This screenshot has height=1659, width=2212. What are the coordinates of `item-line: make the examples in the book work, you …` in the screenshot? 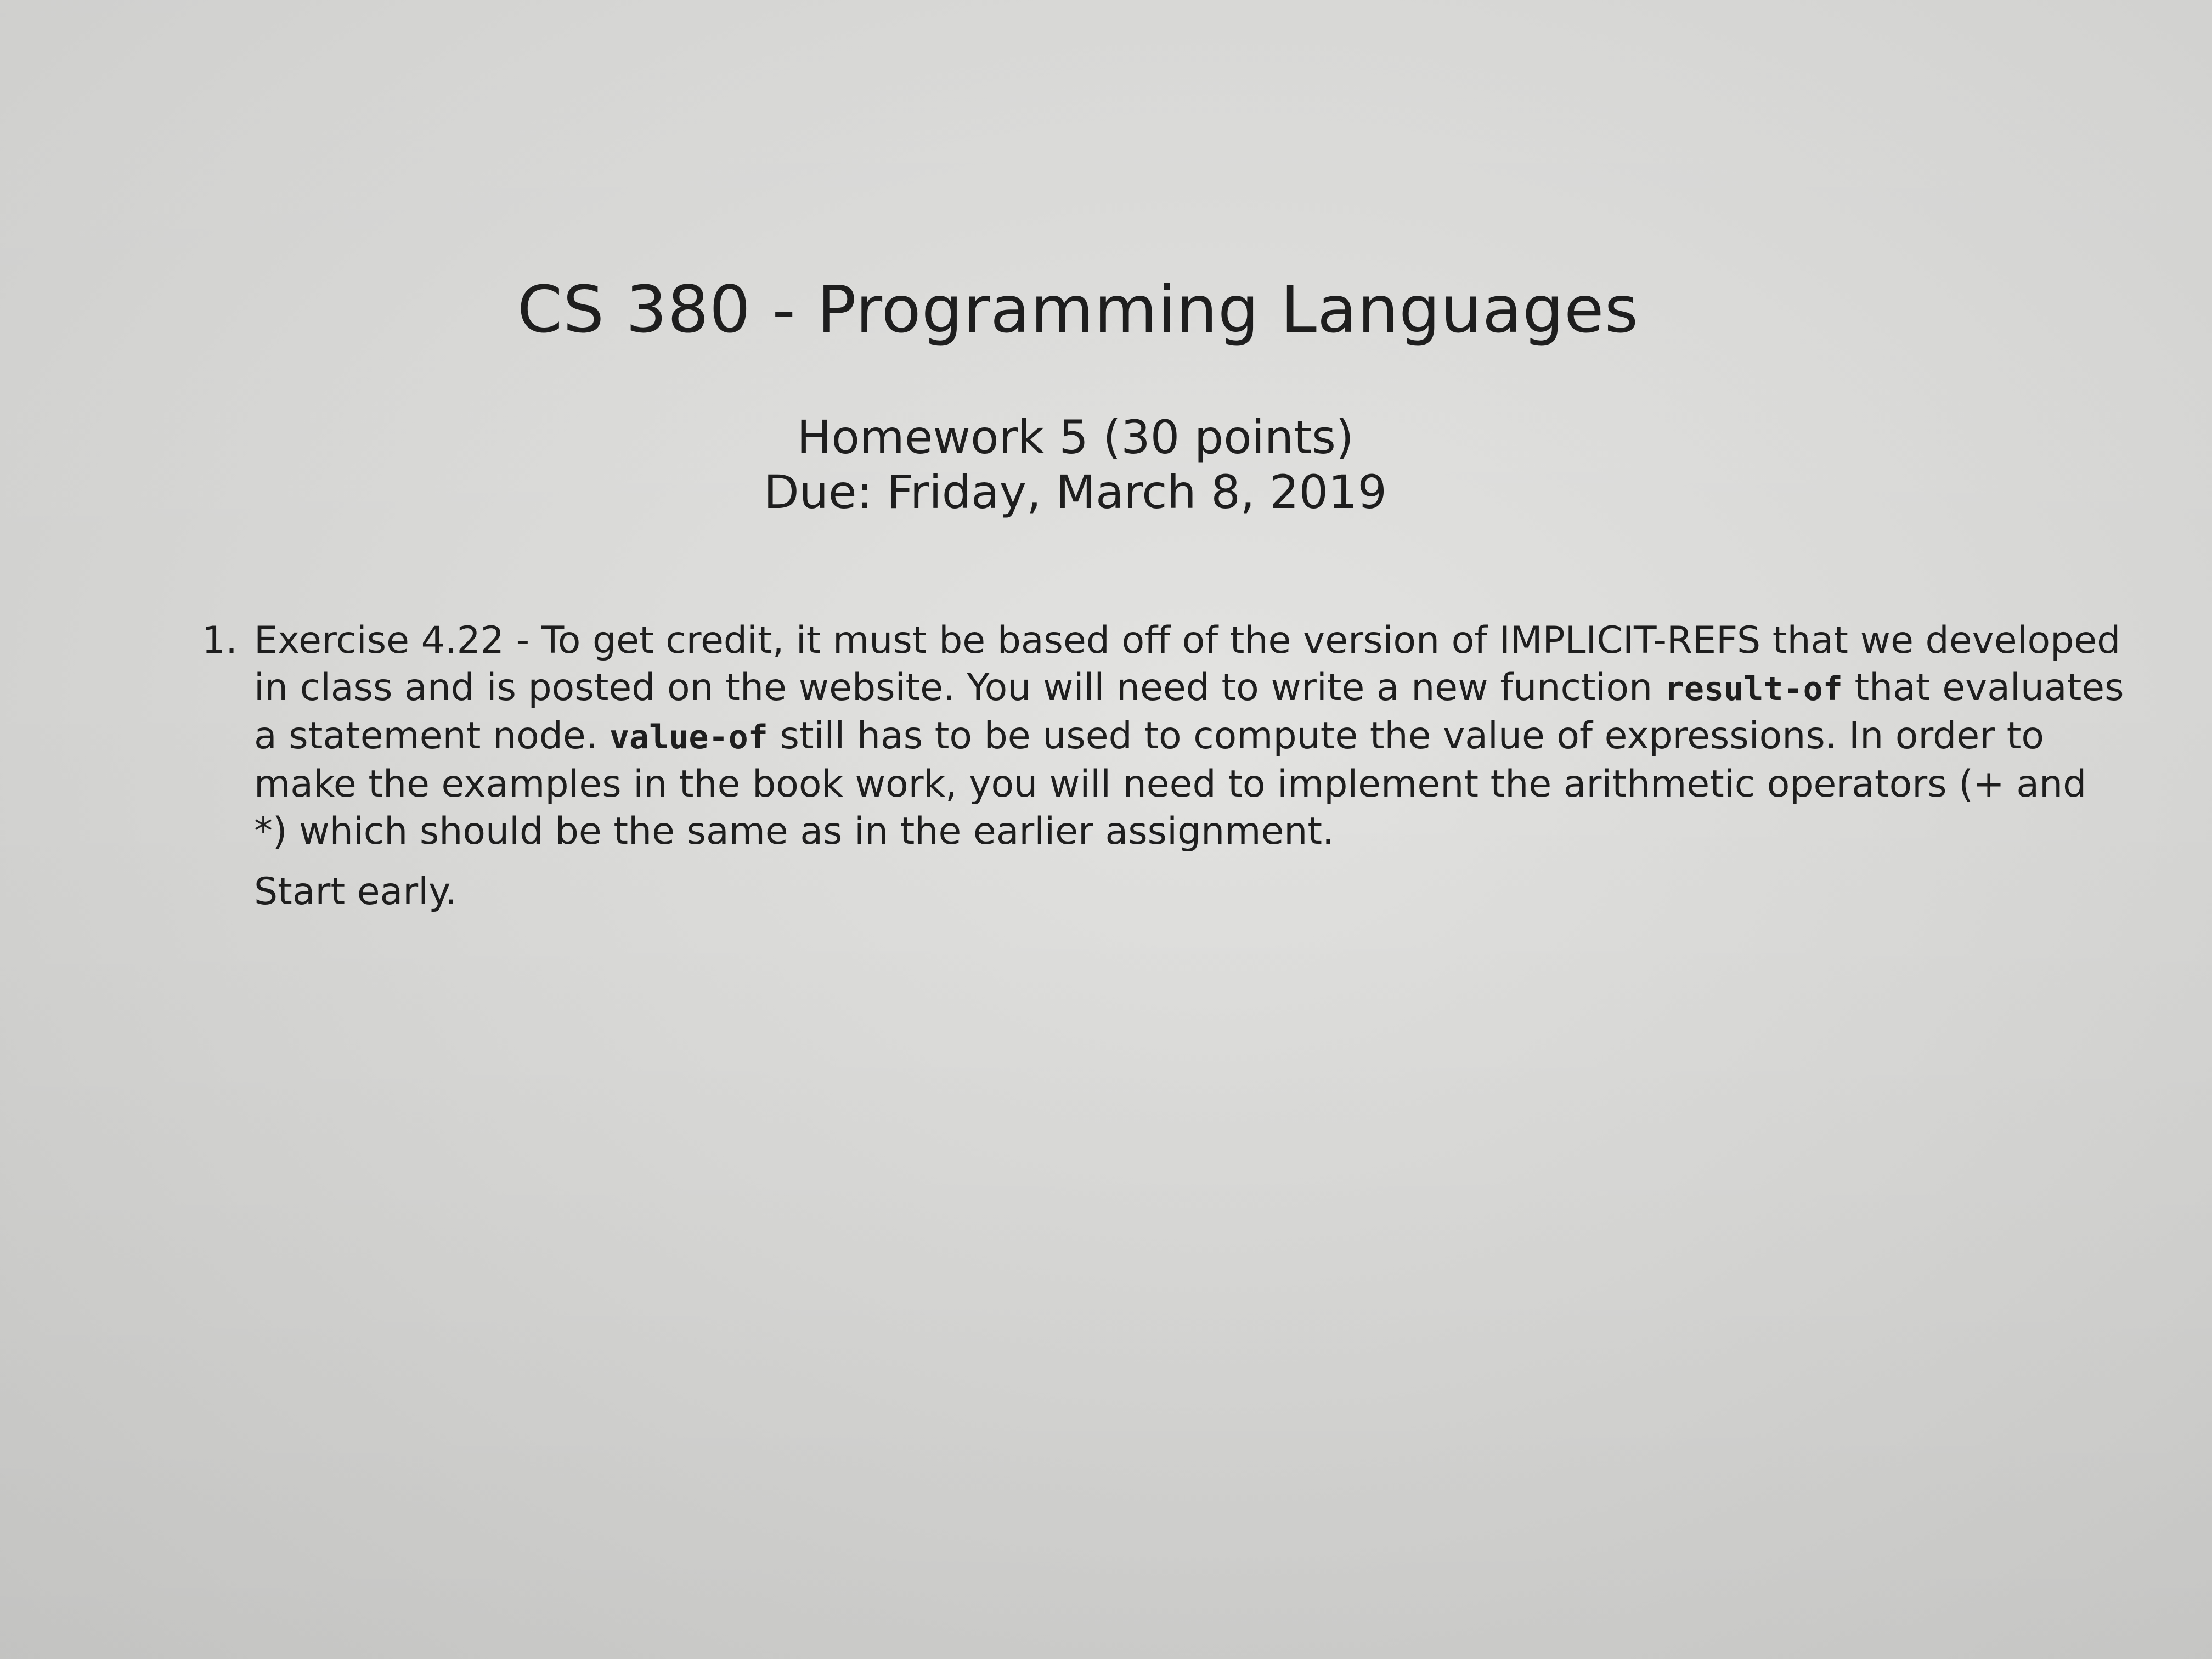 It's located at (1170, 785).